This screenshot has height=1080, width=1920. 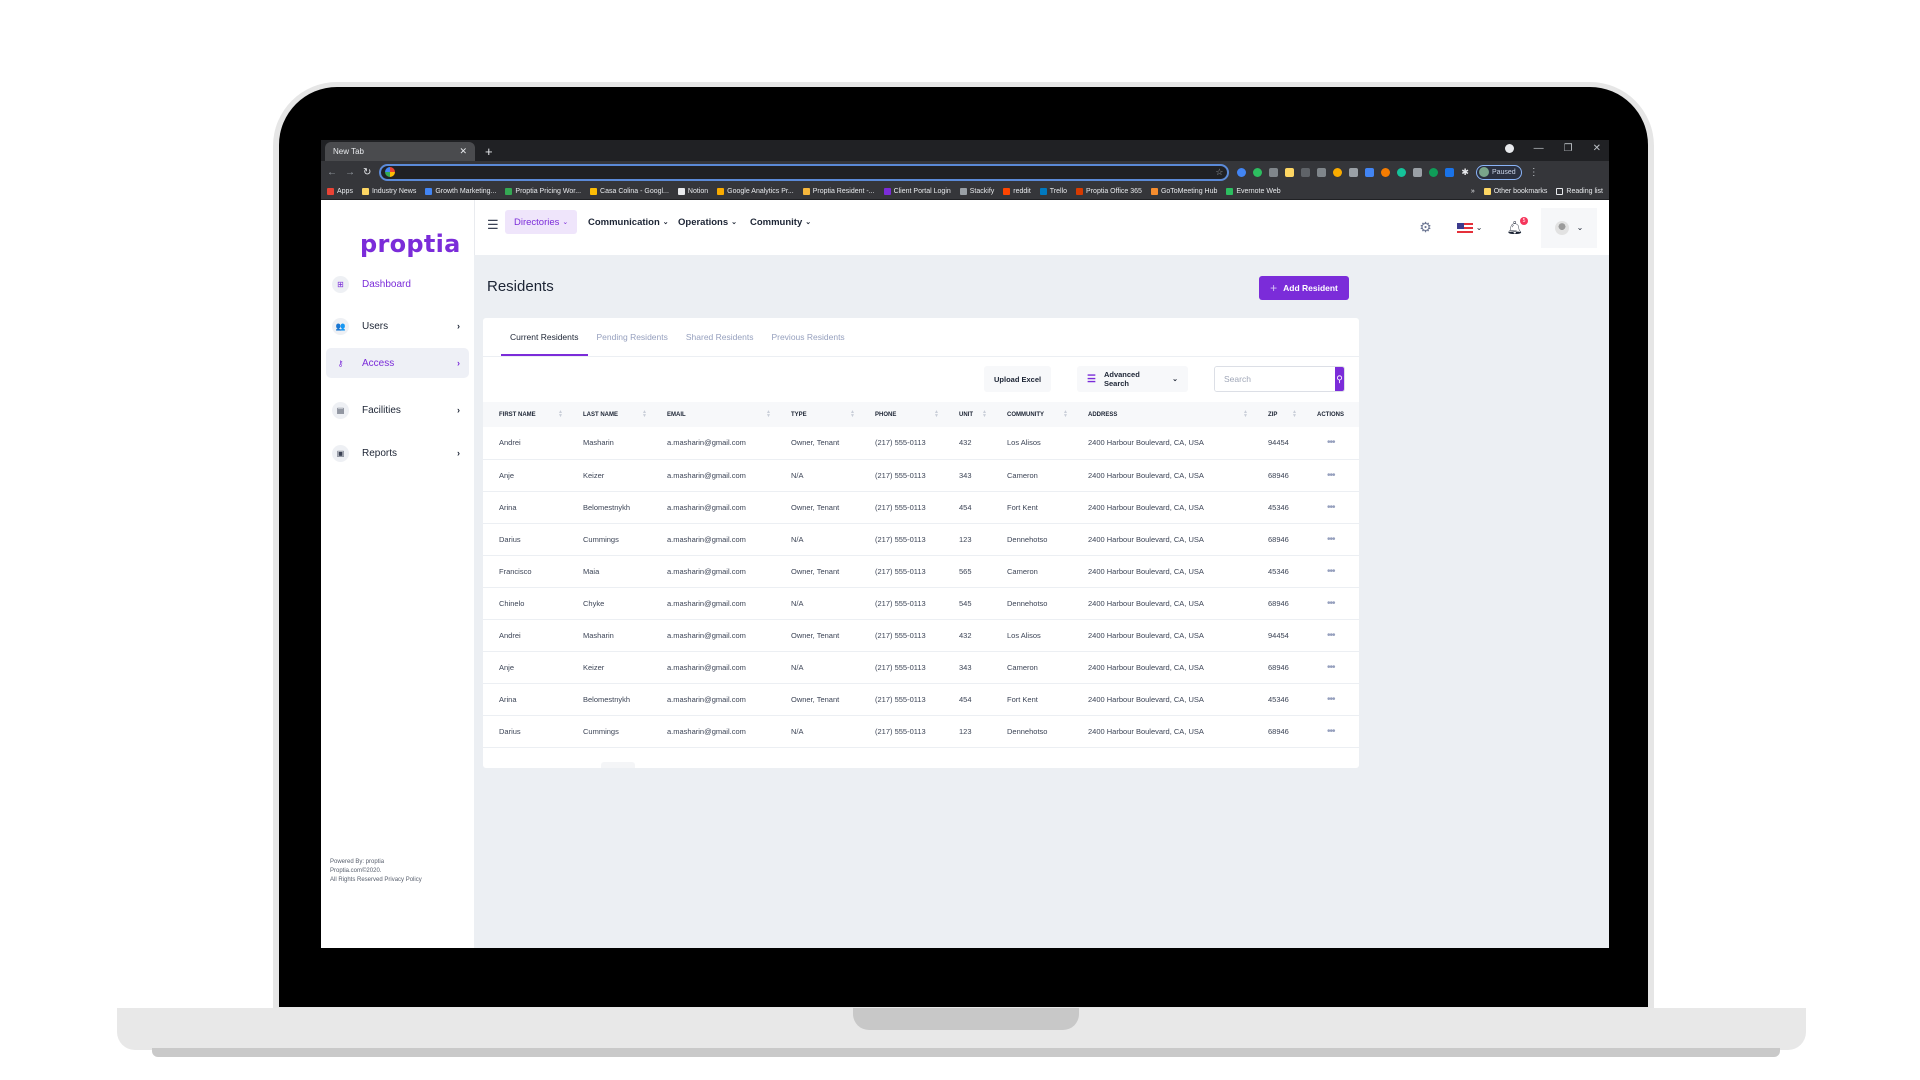 I want to click on bookmarks-overflow-button: », so click(x=1473, y=191).